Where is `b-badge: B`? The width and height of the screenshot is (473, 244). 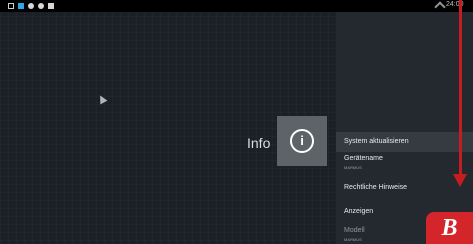 b-badge: B is located at coordinates (449, 228).